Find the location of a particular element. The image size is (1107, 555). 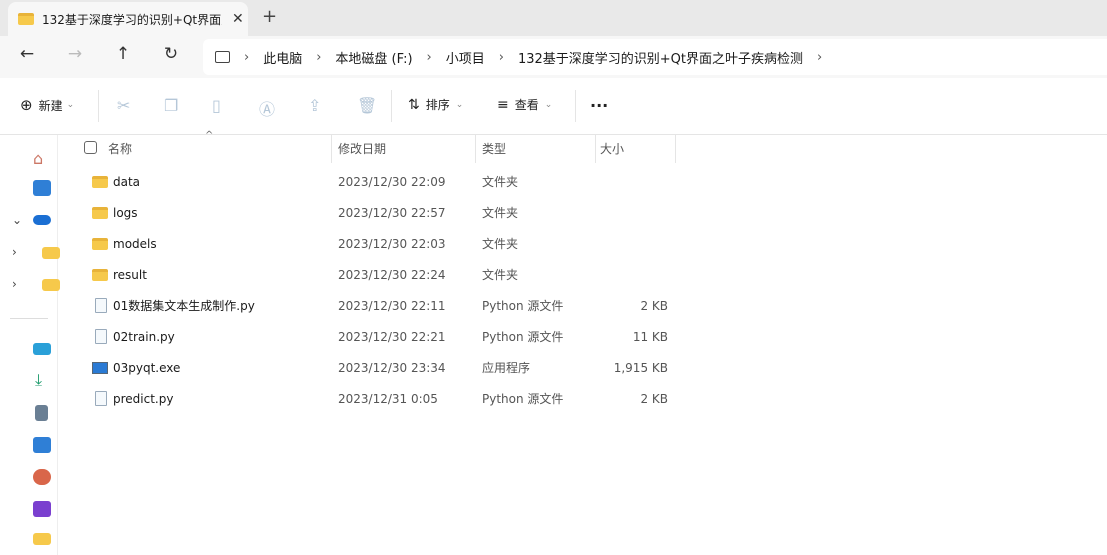

file-row: result 2023/12/30 22:24 文件夹 is located at coordinates (380, 274).